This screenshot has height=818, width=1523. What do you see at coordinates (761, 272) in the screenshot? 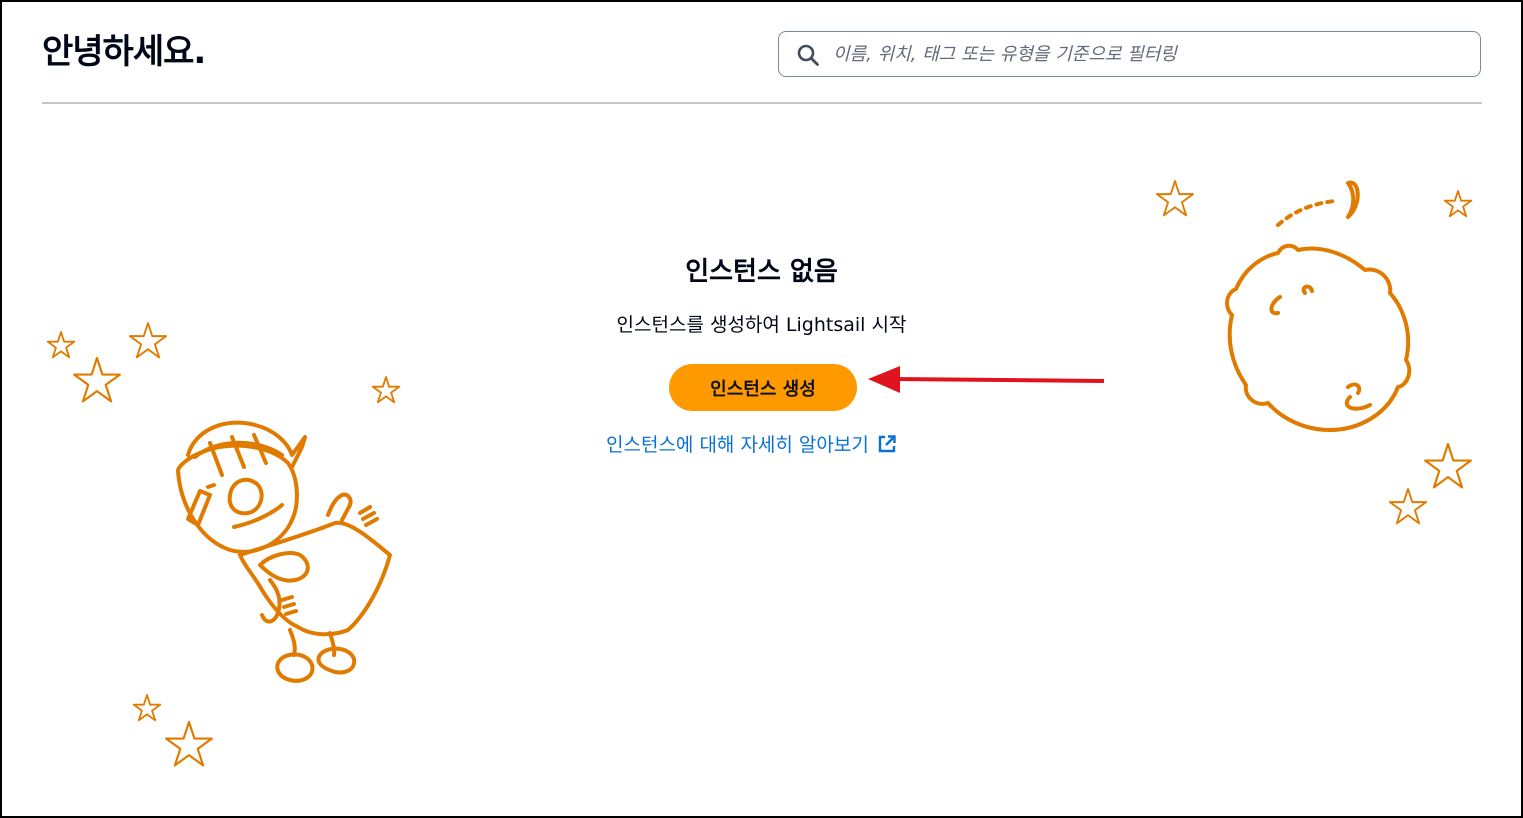
I see `empty-state-title: 인스턴스 없음` at bounding box center [761, 272].